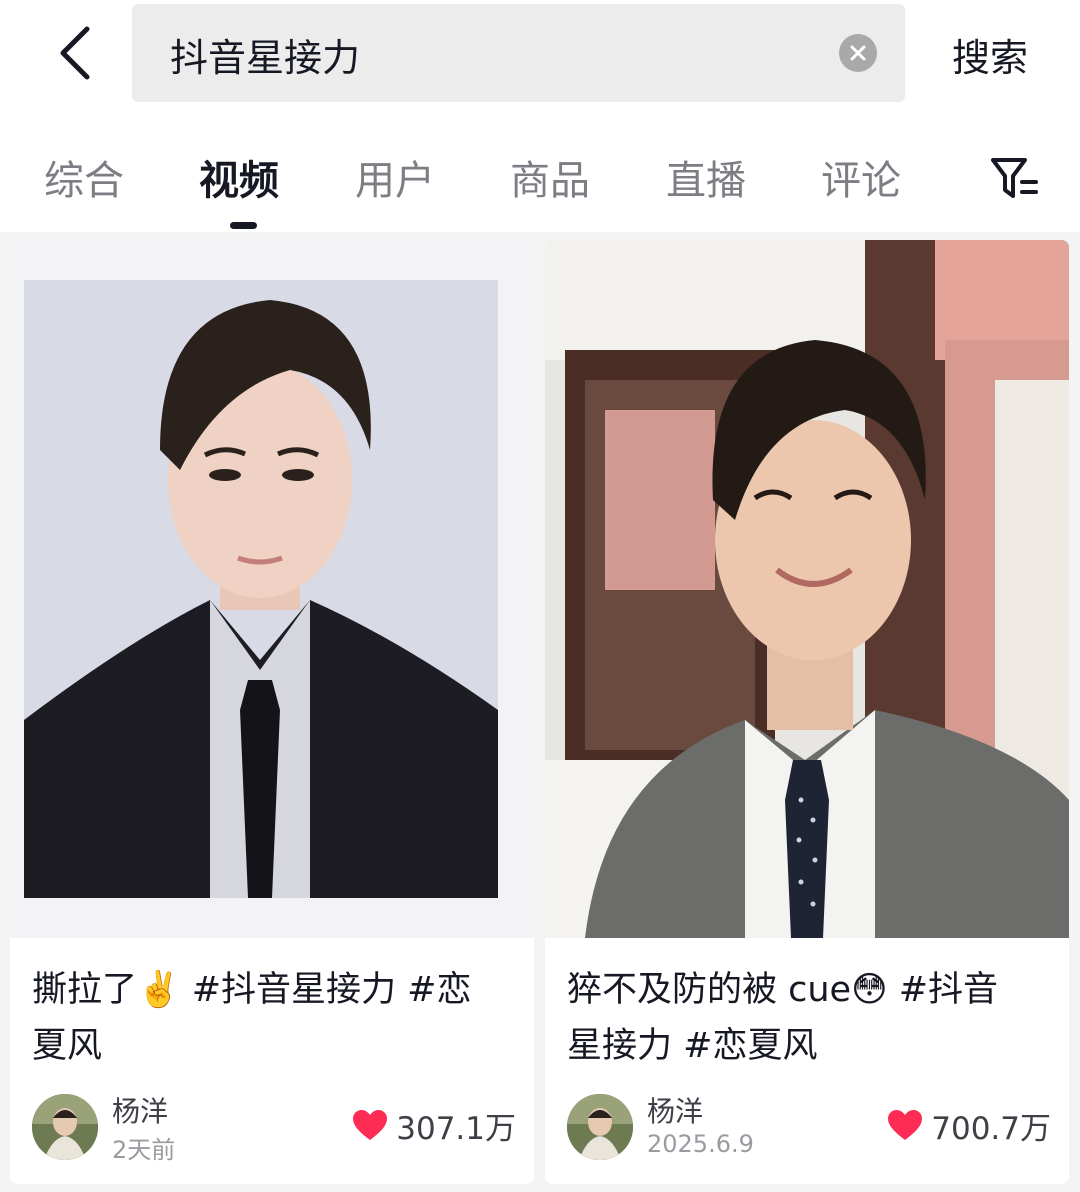 The height and width of the screenshot is (1192, 1080). Describe the element at coordinates (990, 54) in the screenshot. I see `search-submit-button: 搜索` at that location.